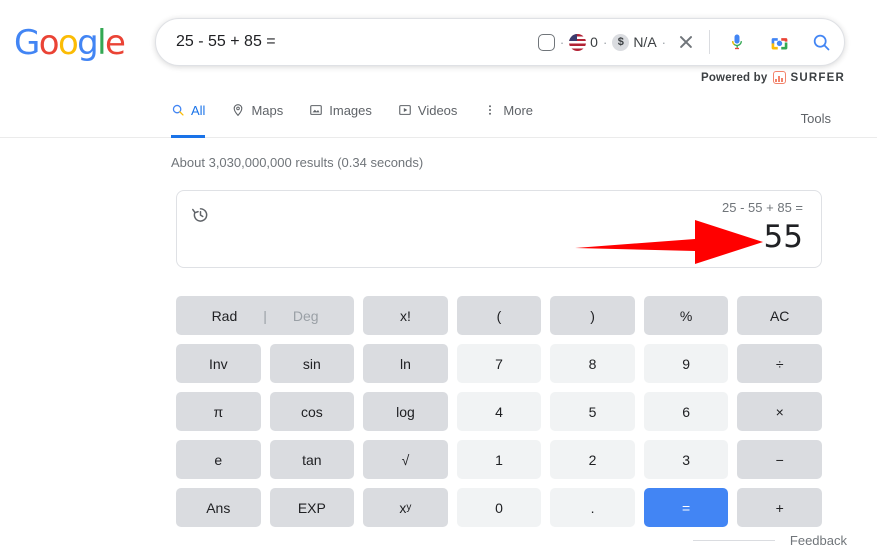 The image size is (877, 555). I want to click on tab-more-label: More, so click(518, 110).